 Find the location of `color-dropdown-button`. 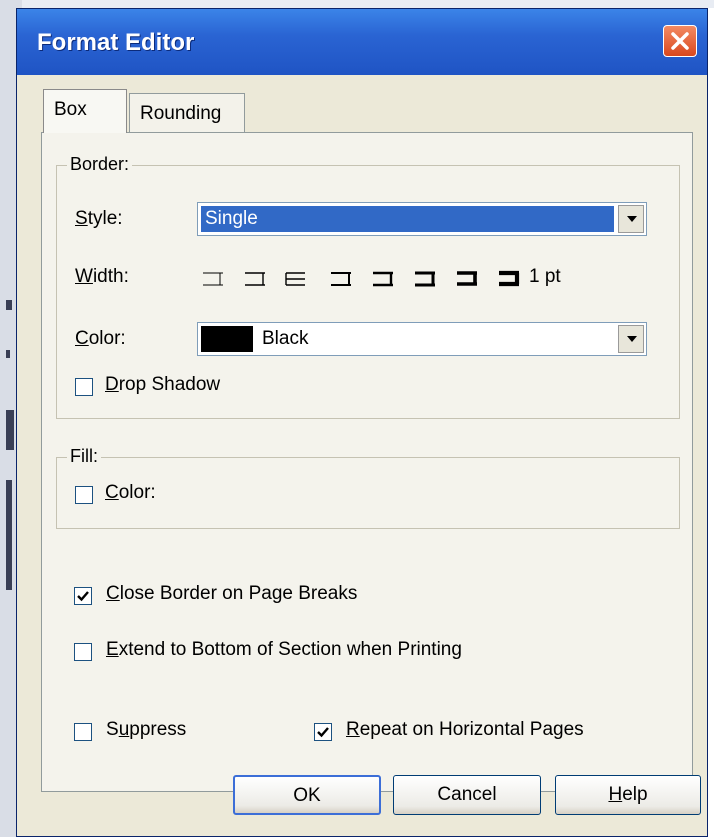

color-dropdown-button is located at coordinates (631, 339).